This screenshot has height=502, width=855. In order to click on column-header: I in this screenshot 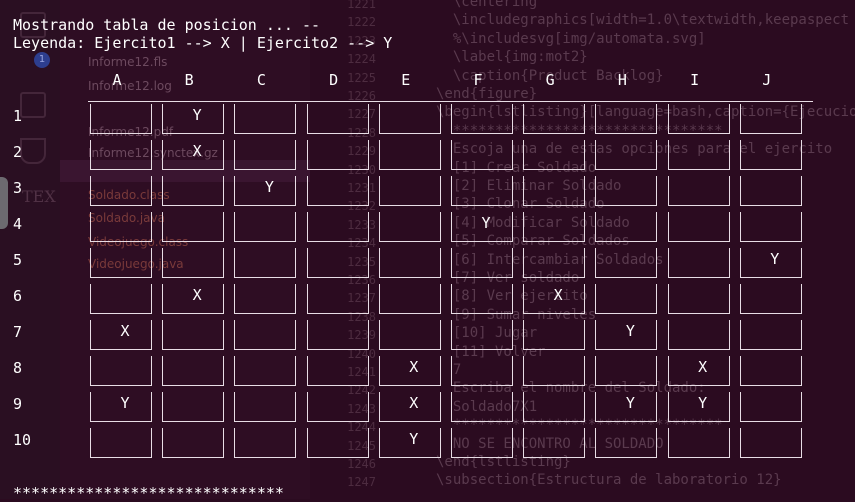, I will do `click(695, 80)`.